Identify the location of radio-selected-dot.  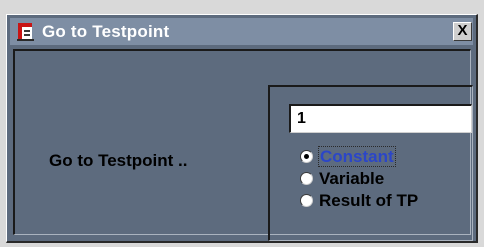
(306, 156).